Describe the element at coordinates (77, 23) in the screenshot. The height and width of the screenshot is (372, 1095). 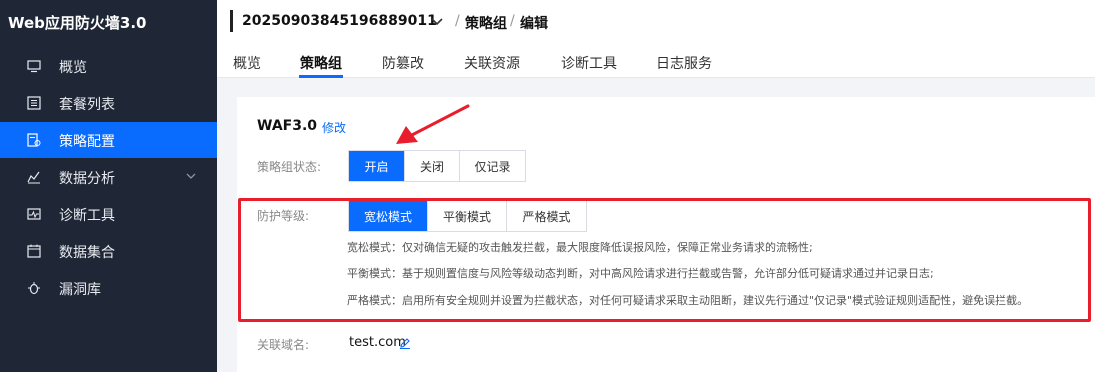
I see `app-title: Web应用防火墙3.0` at that location.